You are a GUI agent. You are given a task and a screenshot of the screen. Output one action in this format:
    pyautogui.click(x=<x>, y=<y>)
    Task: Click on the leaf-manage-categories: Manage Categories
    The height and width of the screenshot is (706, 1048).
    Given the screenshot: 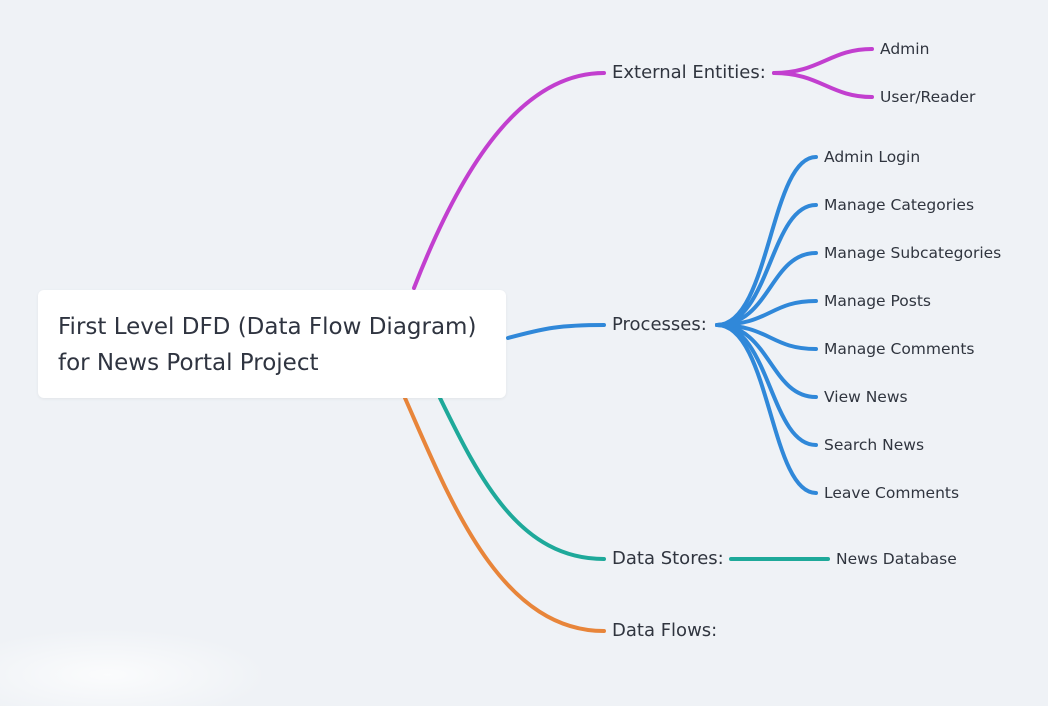 What is the action you would take?
    pyautogui.click(x=899, y=205)
    